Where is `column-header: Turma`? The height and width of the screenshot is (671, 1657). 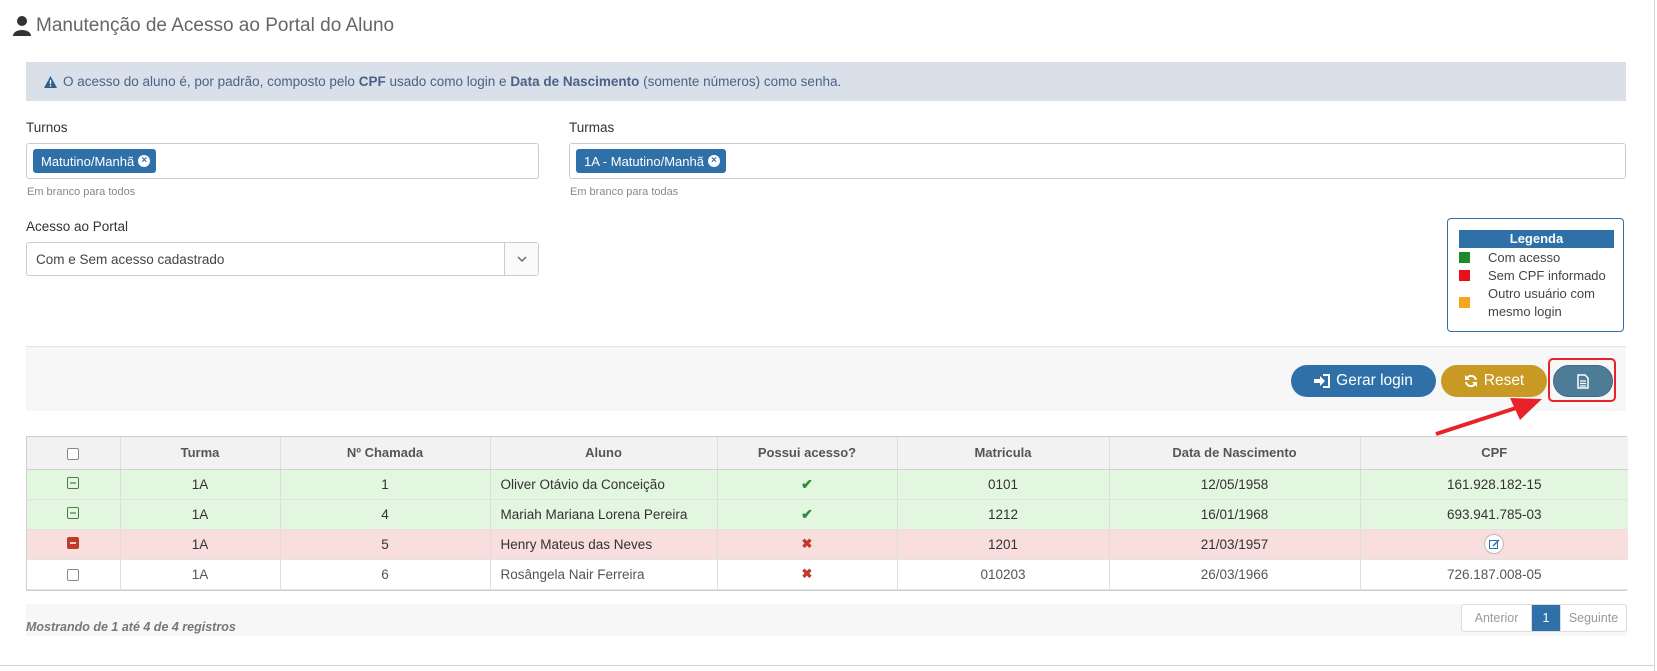 column-header: Turma is located at coordinates (200, 453).